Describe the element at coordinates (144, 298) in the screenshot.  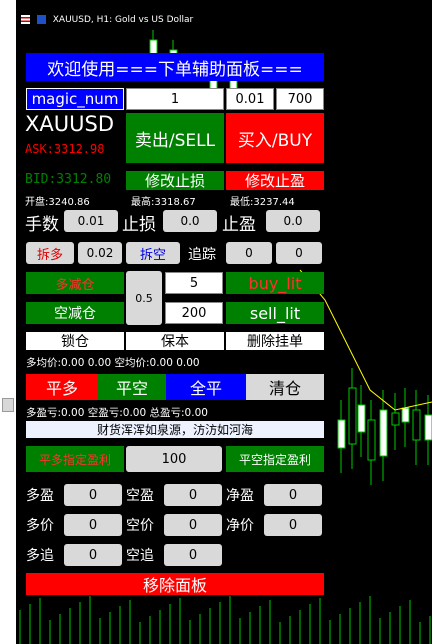
I see `reduce-ratio-input: 0.5` at that location.